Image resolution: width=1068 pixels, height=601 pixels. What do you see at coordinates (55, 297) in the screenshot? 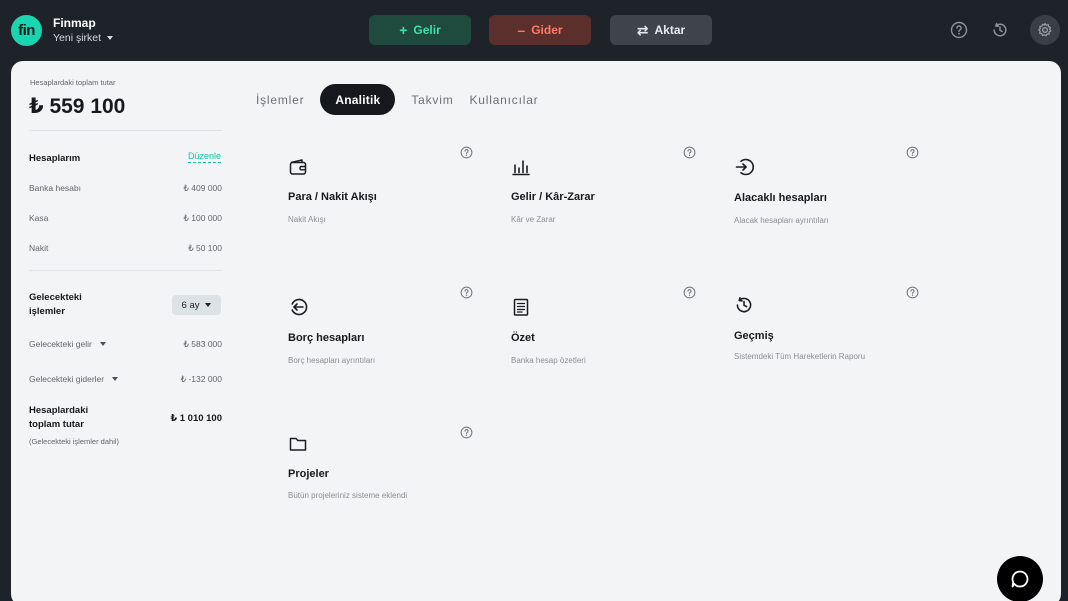
I see `future-title-line1: Gelecekteki` at bounding box center [55, 297].